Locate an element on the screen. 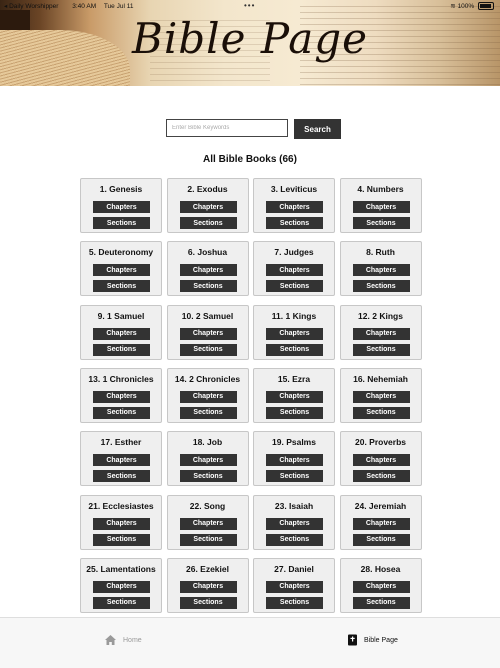  book-title: 3. Leviticus is located at coordinates (294, 189).